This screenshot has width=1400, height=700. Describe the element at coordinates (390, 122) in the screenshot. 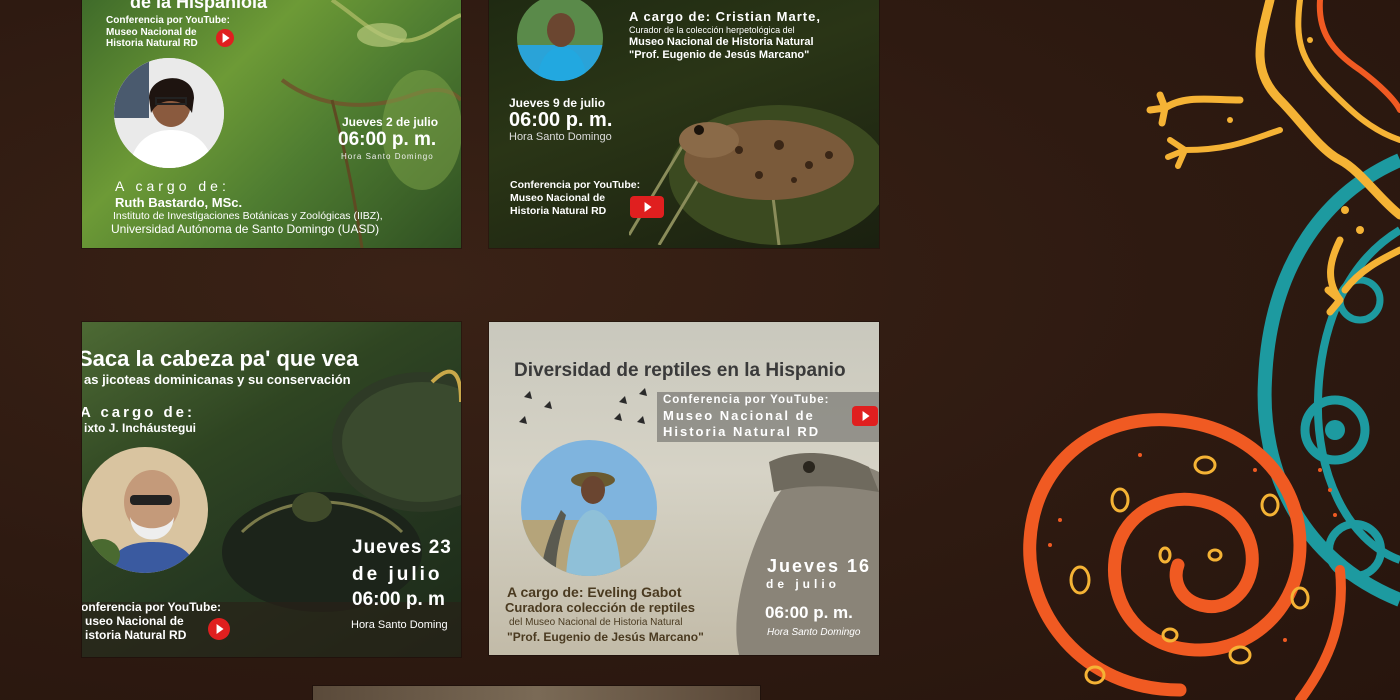

I see `event-date: Jueves 2 de julio` at that location.